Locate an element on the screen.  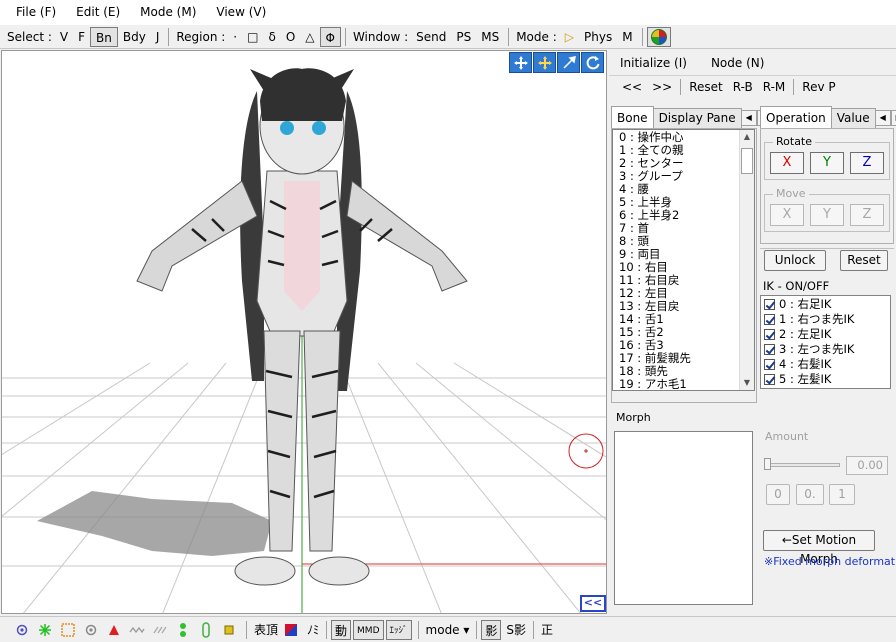
move-z-button: Z is located at coordinates (867, 215).